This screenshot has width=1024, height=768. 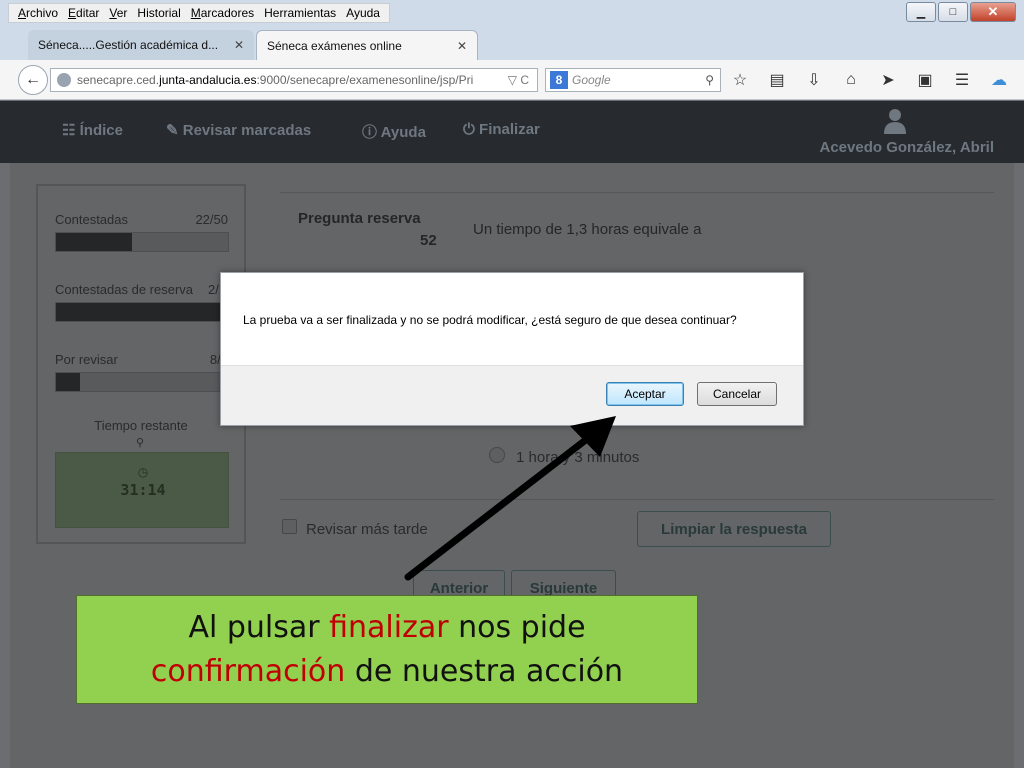 I want to click on tab-seneca-examenes: Séneca exámenes online ✕, so click(x=367, y=45).